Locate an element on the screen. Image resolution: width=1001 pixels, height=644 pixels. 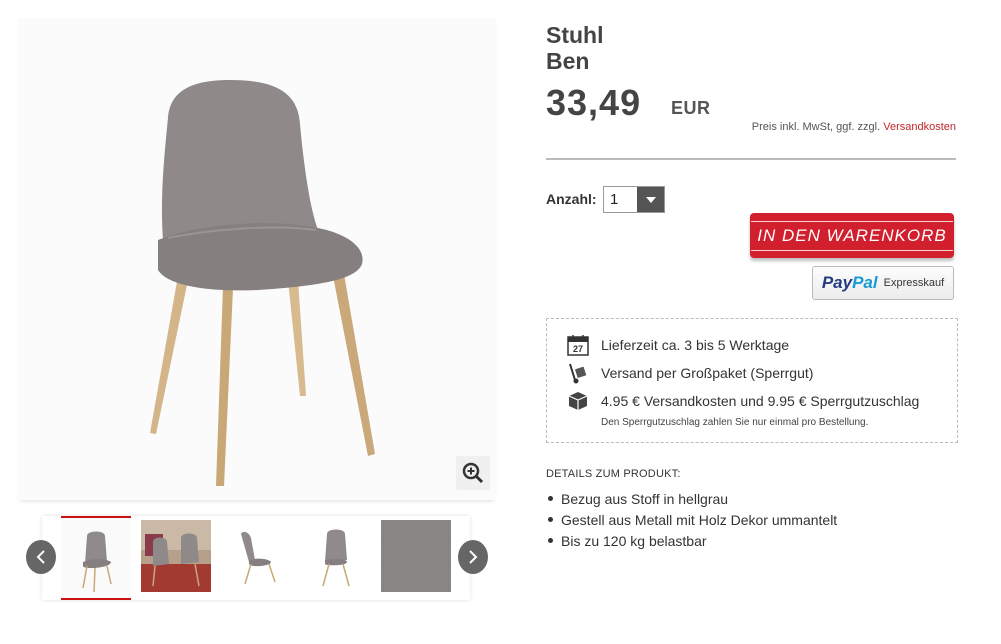
thumbnail-next-button is located at coordinates (473, 557).